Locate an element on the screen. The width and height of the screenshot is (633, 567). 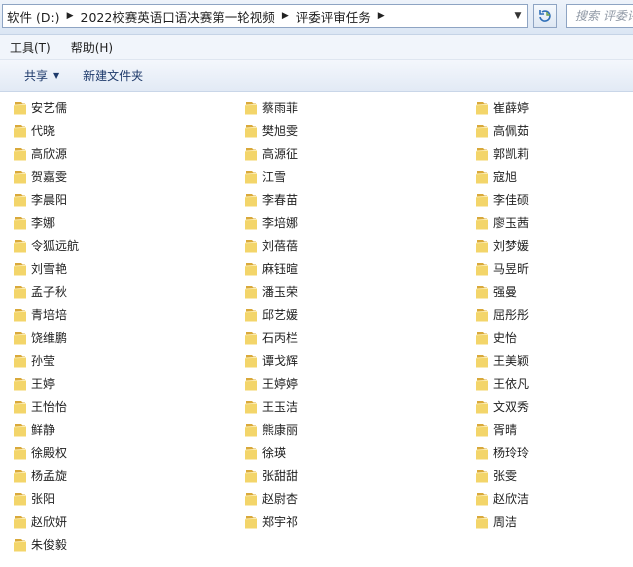
breadcrumb-drive: 软件 (D:) is located at coordinates (33, 16).